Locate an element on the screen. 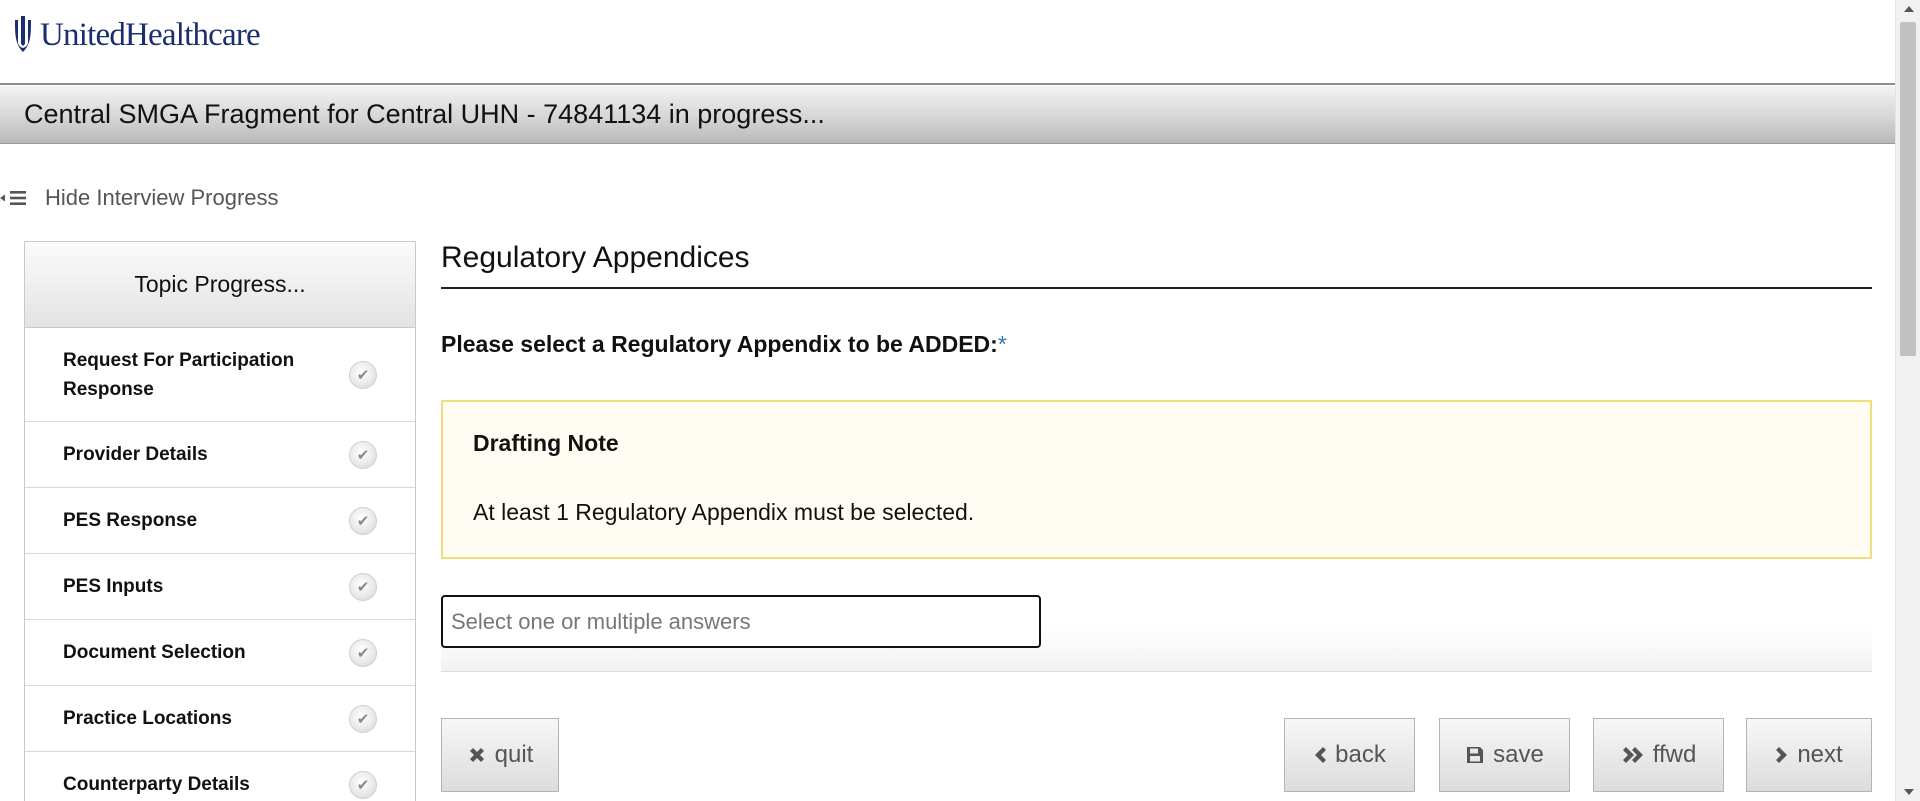  close-icon is located at coordinates (477, 755).